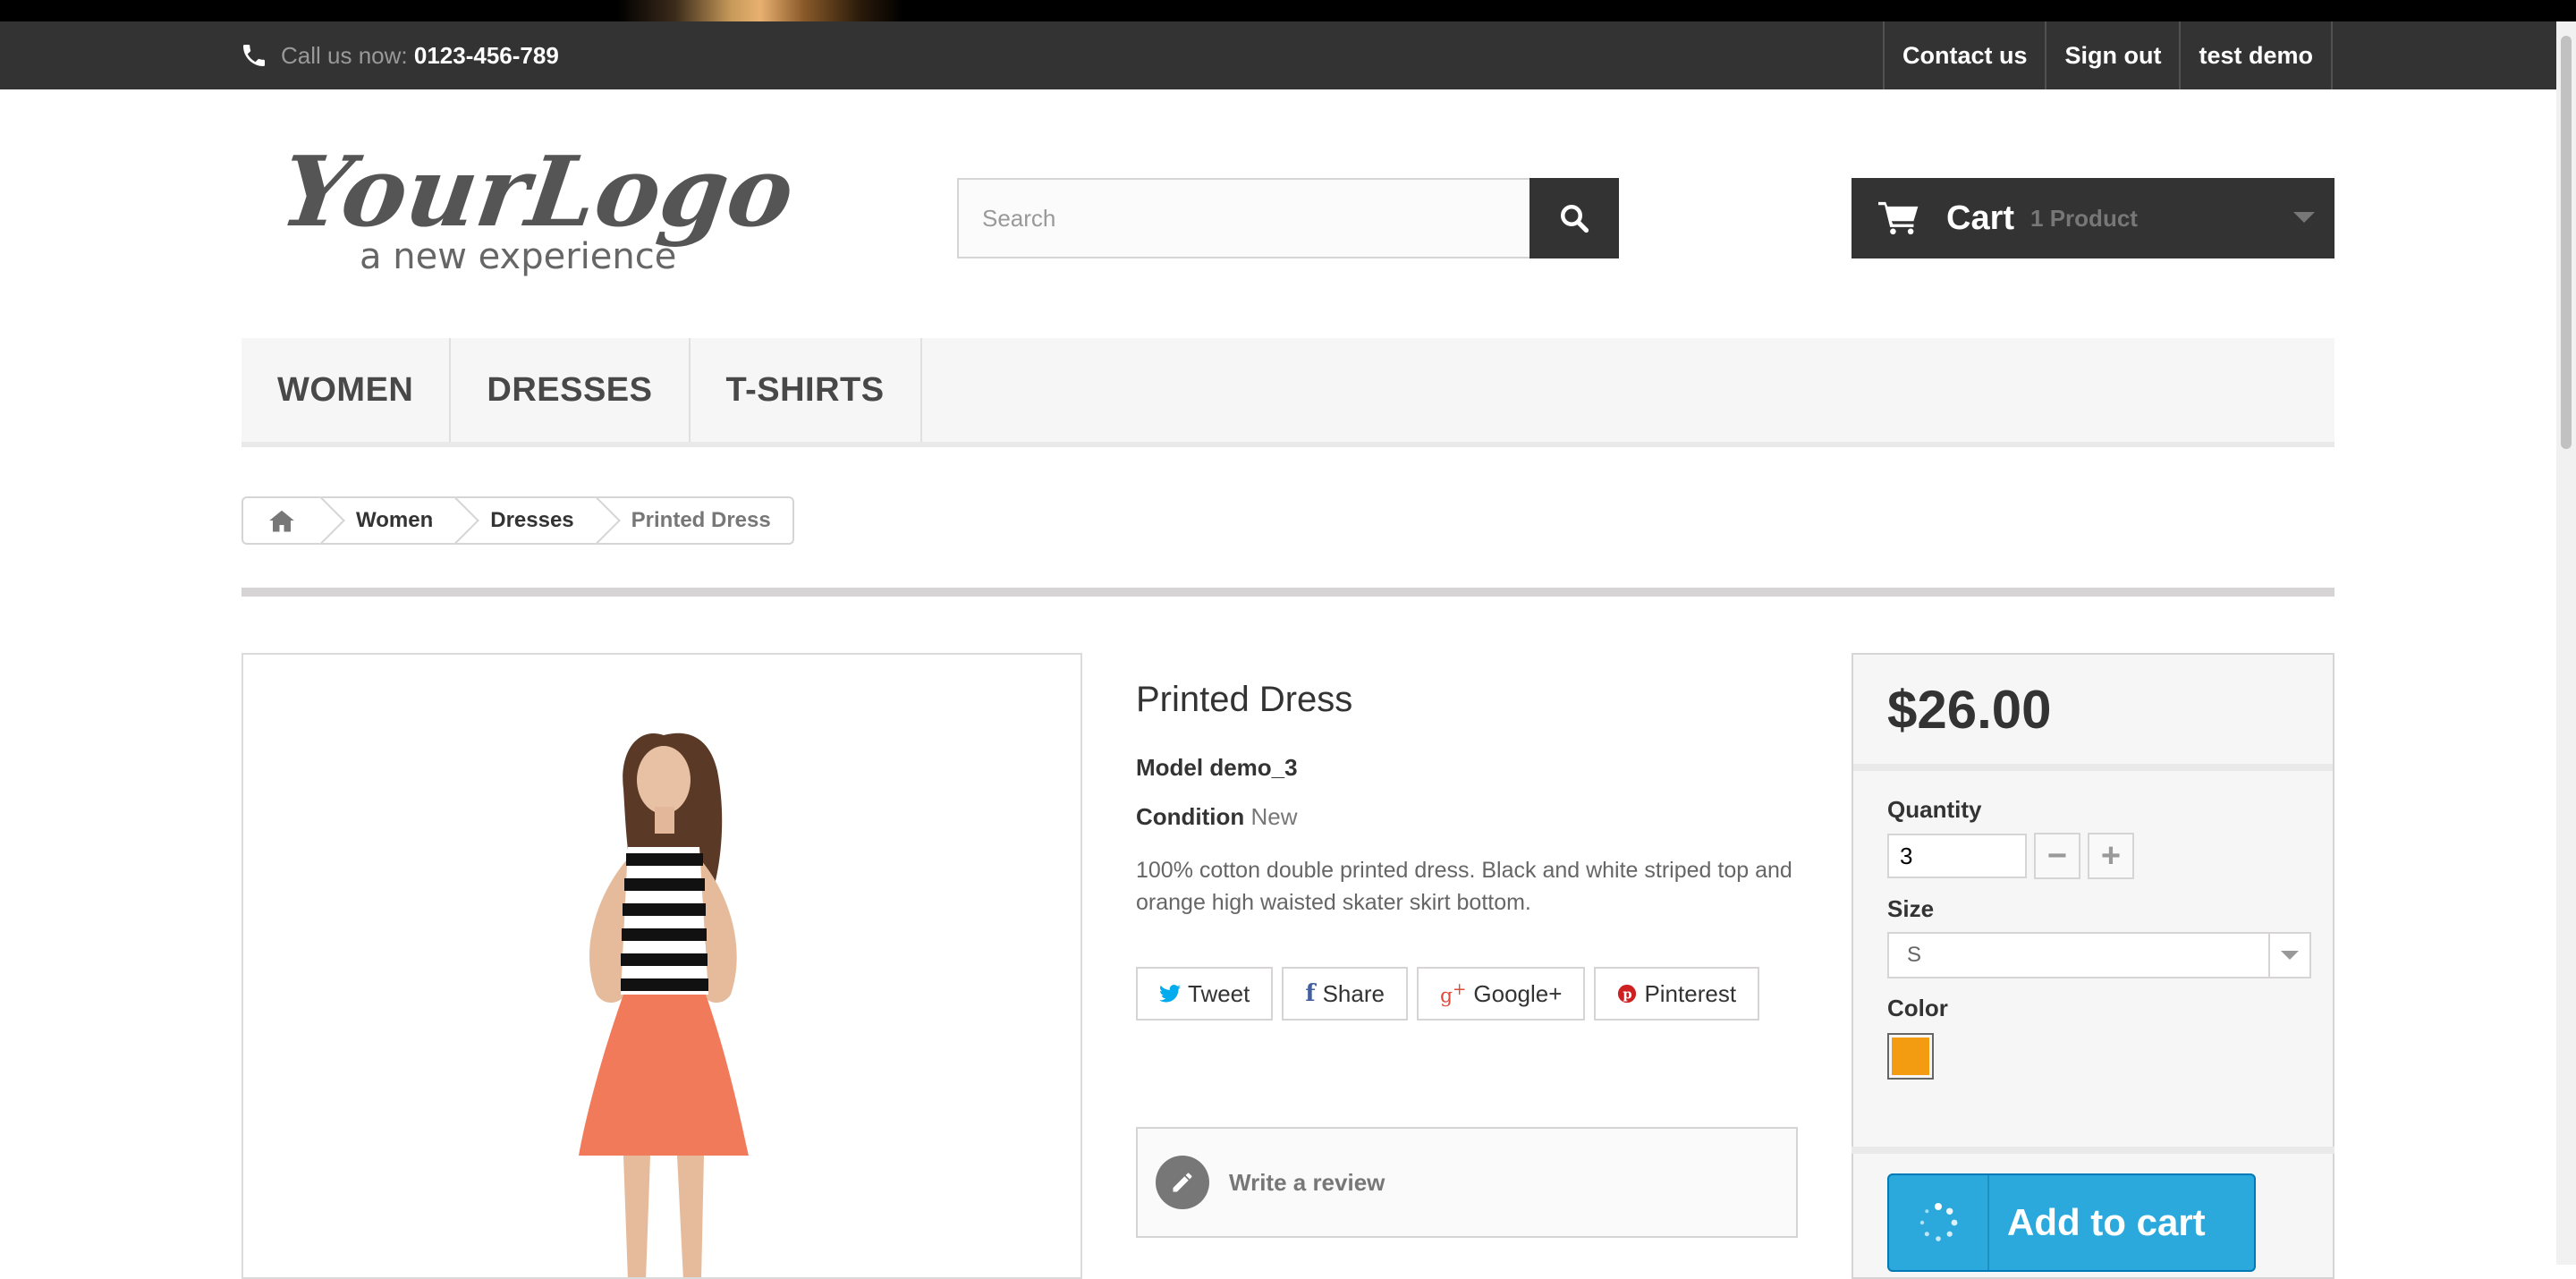 The height and width of the screenshot is (1279, 2576). I want to click on model-value: demo_3, so click(1253, 768).